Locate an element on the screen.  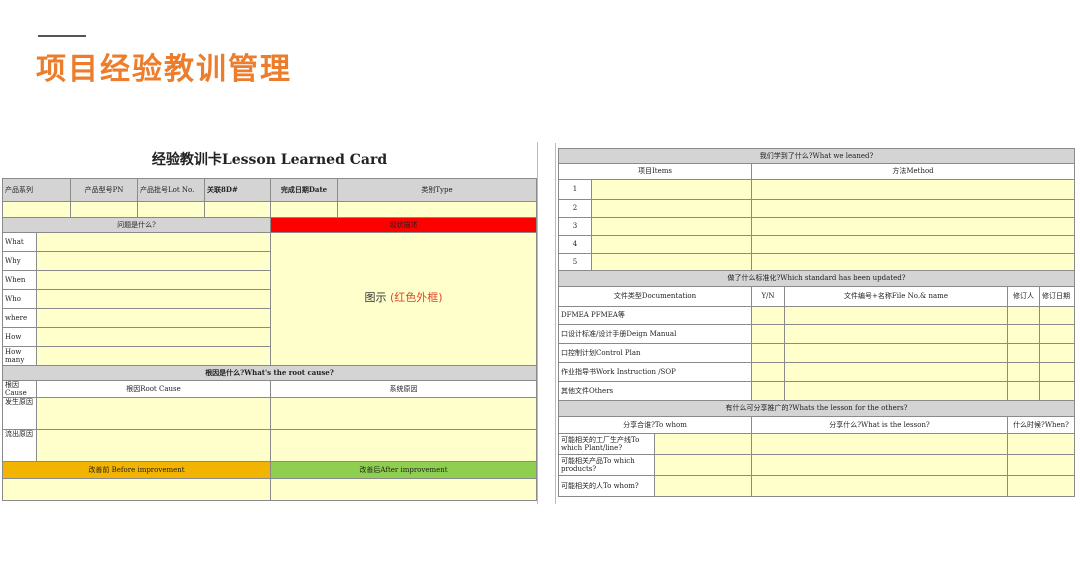
doc-type-column: 文件类型Documentation is located at coordinates (655, 296).